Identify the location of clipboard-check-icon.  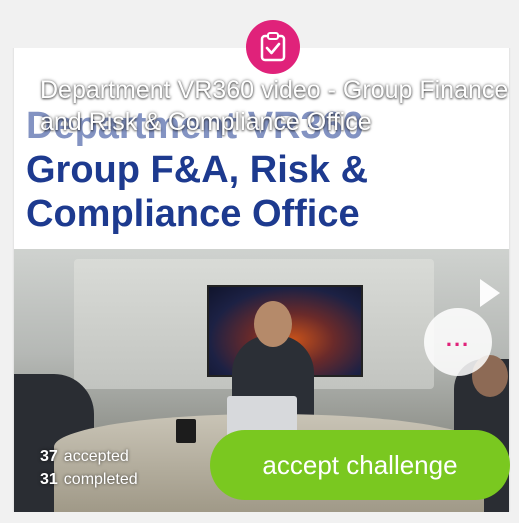
(273, 47).